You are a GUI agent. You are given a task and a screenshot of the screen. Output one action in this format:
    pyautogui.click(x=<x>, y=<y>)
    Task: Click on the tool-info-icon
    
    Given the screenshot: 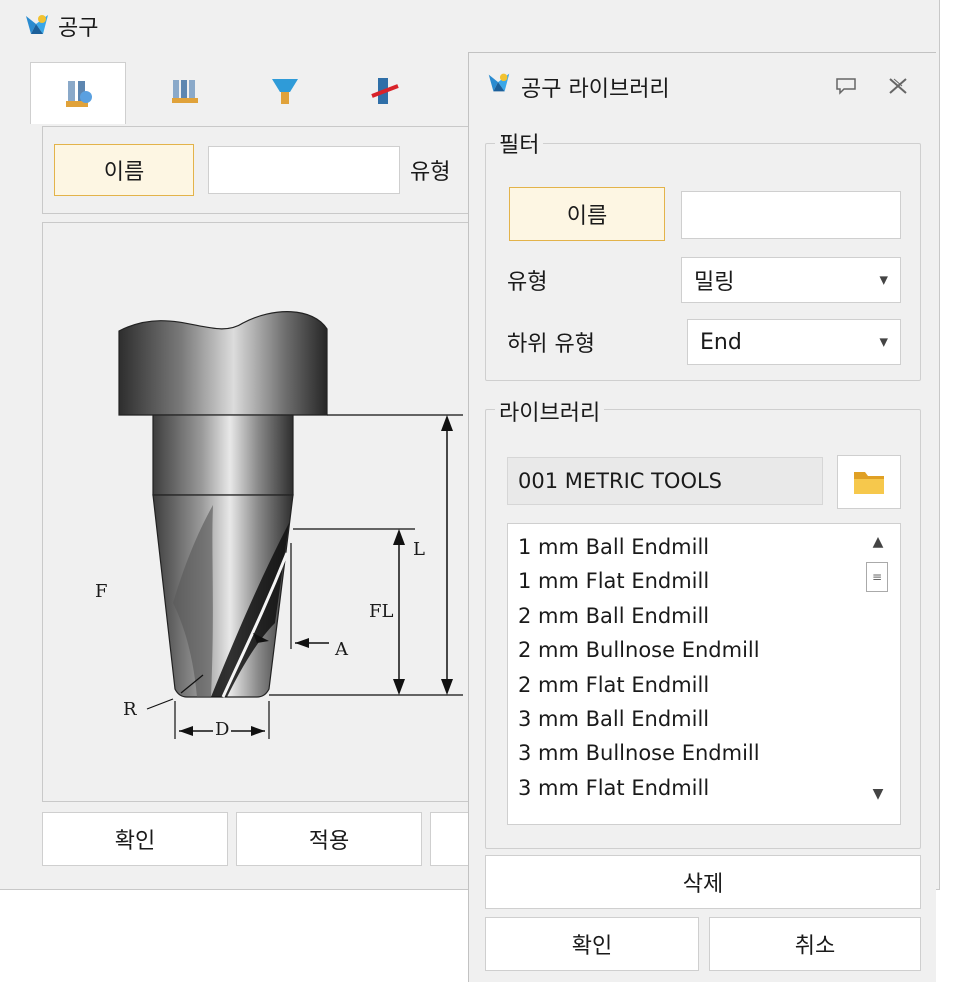 What is the action you would take?
    pyautogui.click(x=79, y=93)
    